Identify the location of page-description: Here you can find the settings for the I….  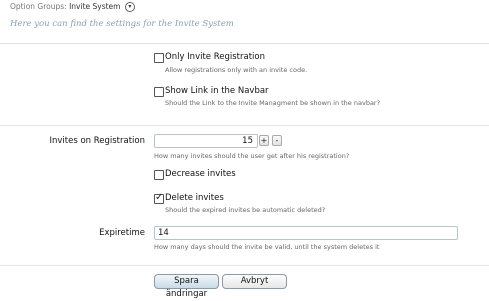
(122, 24).